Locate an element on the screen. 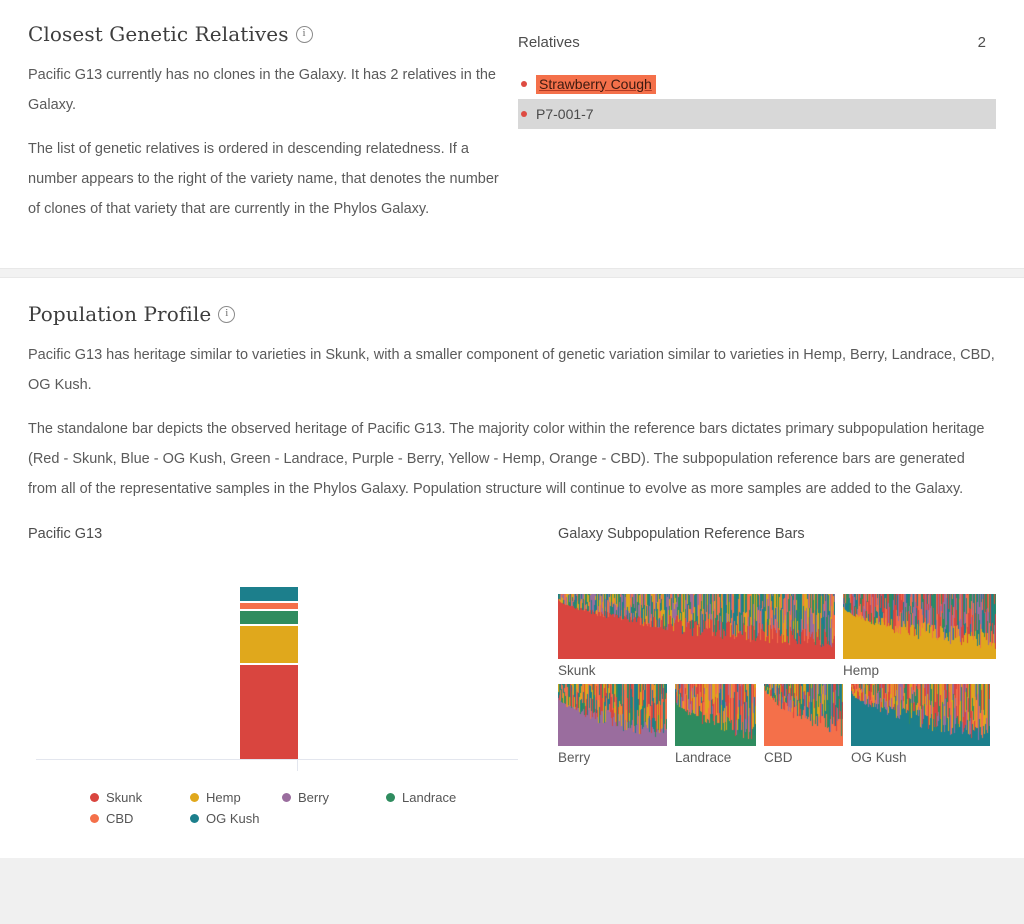  relatives-label: Relatives is located at coordinates (549, 42).